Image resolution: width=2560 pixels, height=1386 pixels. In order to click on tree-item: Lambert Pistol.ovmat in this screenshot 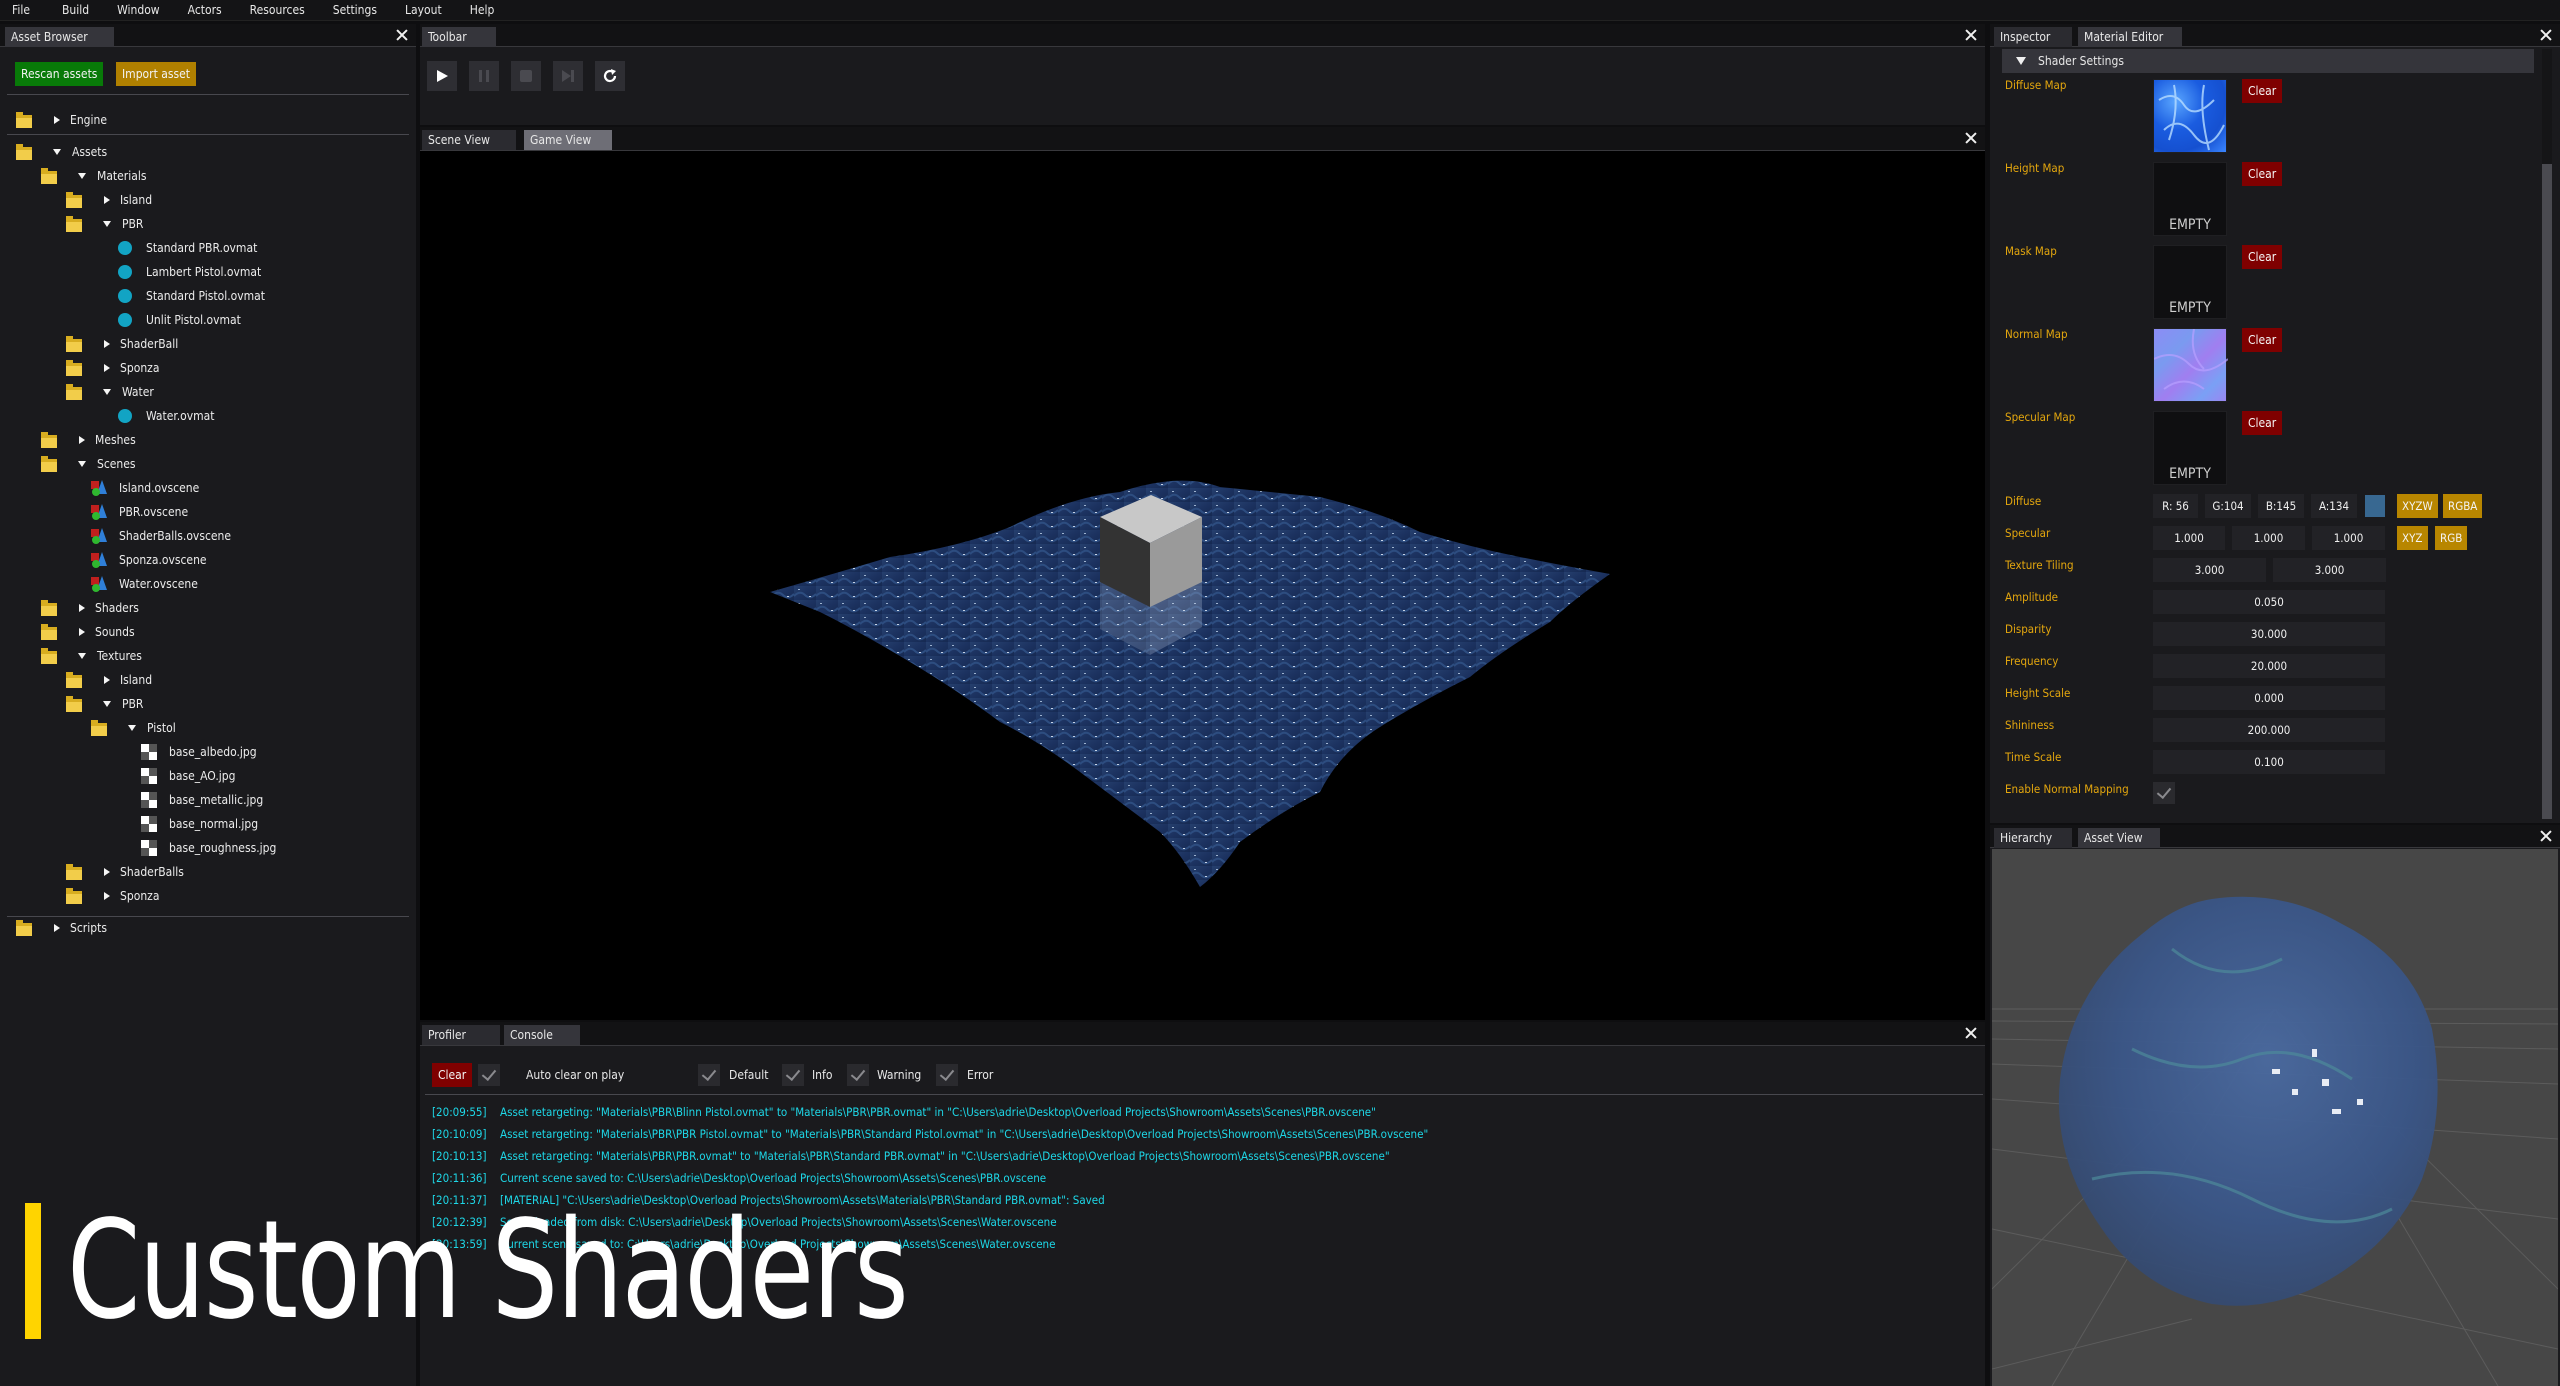, I will do `click(189, 272)`.